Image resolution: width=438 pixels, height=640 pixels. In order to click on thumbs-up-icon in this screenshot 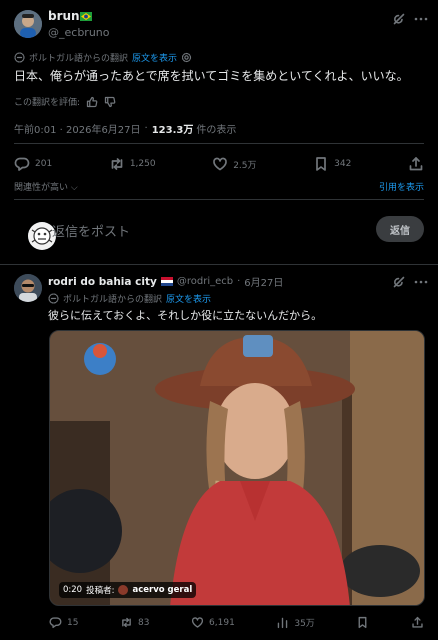, I will do `click(92, 102)`.